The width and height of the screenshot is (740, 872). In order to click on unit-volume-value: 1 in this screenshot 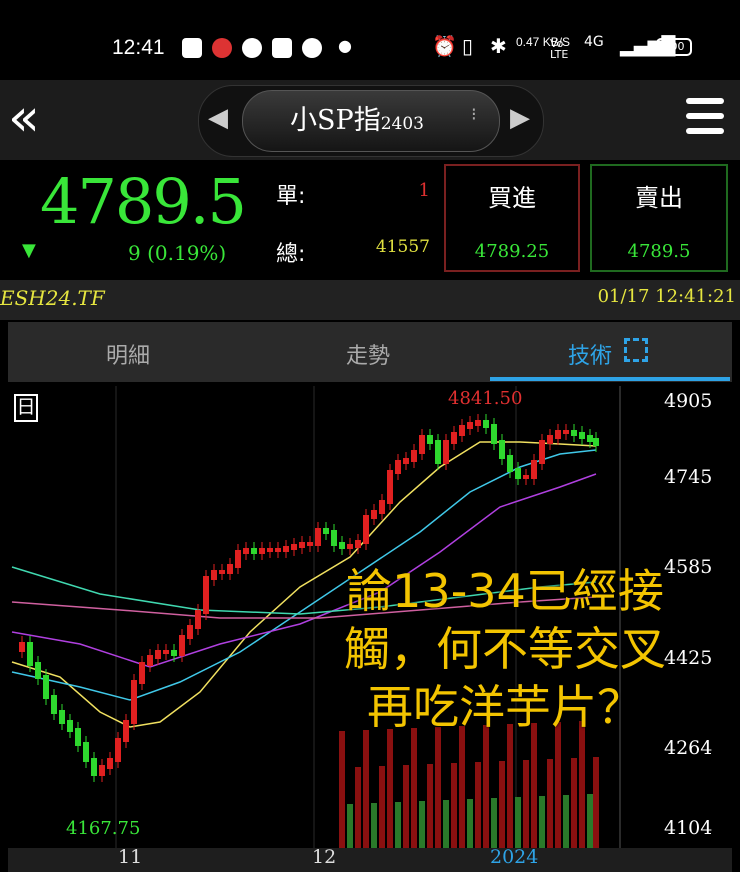, I will do `click(424, 190)`.